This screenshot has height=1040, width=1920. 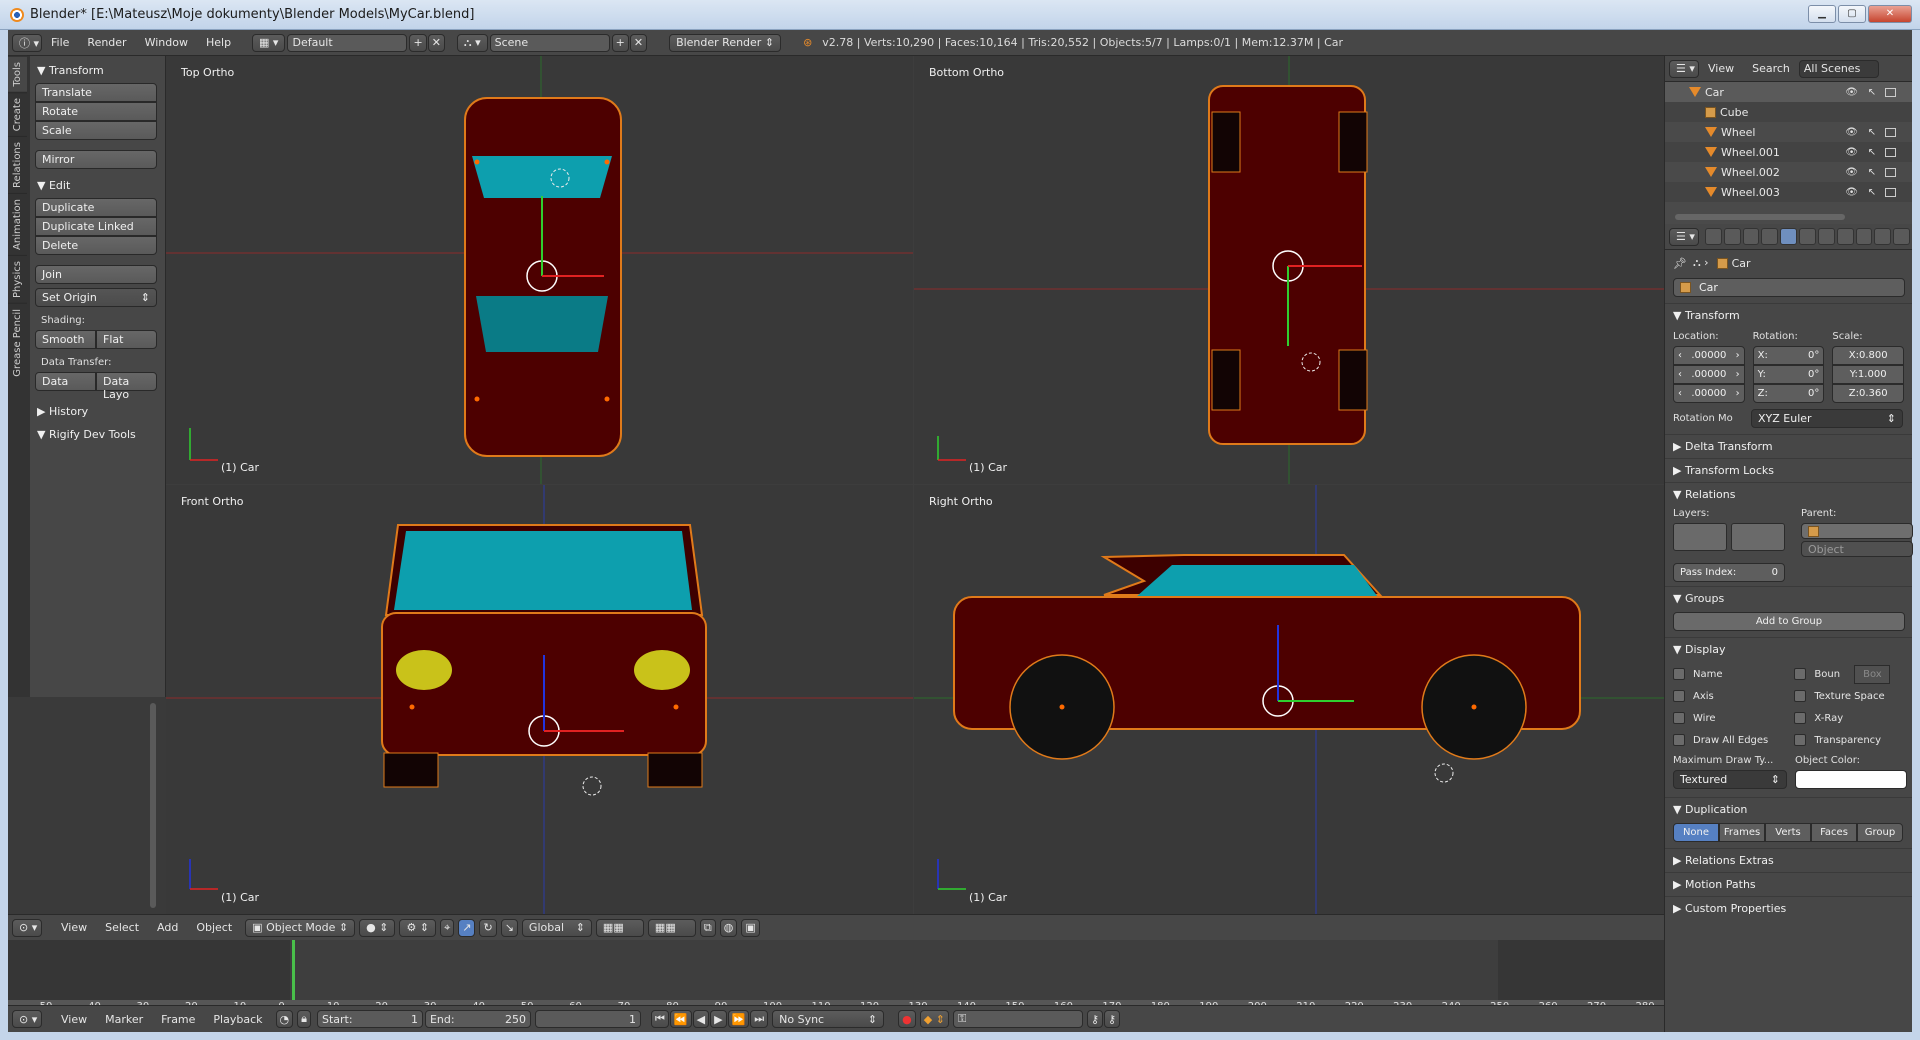 What do you see at coordinates (680, 1019) in the screenshot?
I see `prev-keyframe-button: ⏪` at bounding box center [680, 1019].